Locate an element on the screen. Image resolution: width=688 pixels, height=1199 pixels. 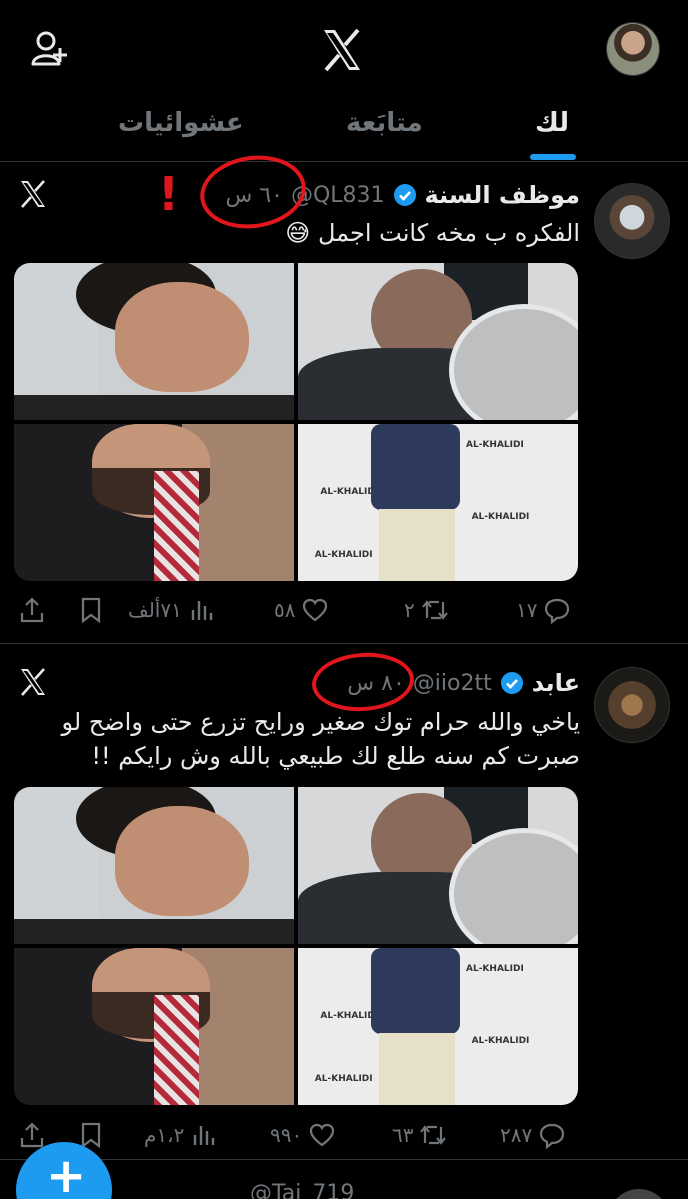
bookmark-icon is located at coordinates (91, 610).